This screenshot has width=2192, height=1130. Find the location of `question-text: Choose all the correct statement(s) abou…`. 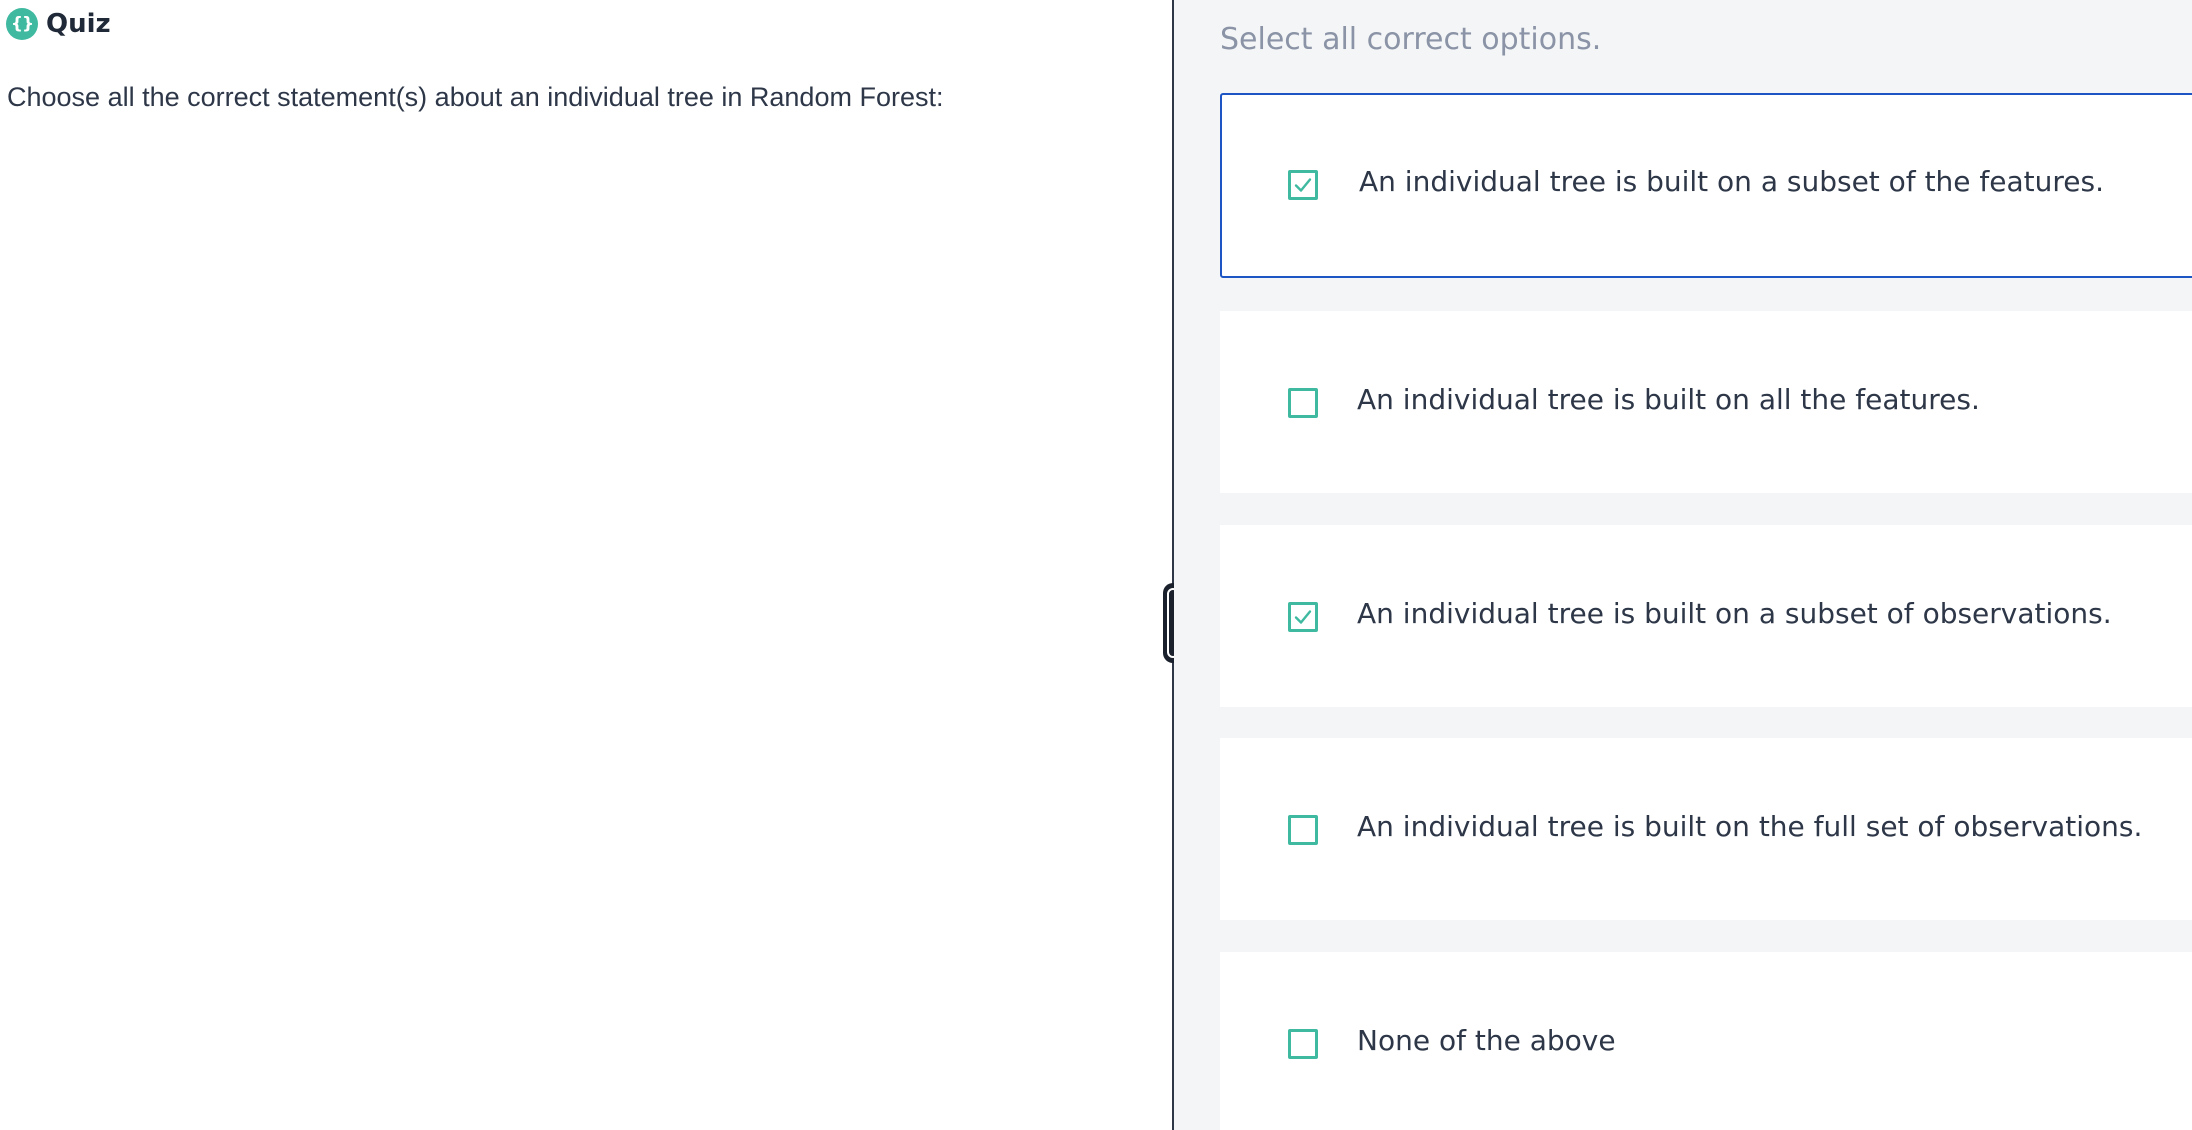

question-text: Choose all the correct statement(s) abou… is located at coordinates (475, 97).